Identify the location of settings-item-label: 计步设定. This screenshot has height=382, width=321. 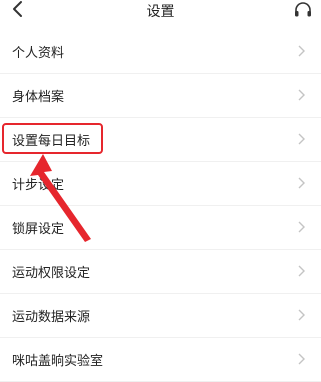
(38, 185).